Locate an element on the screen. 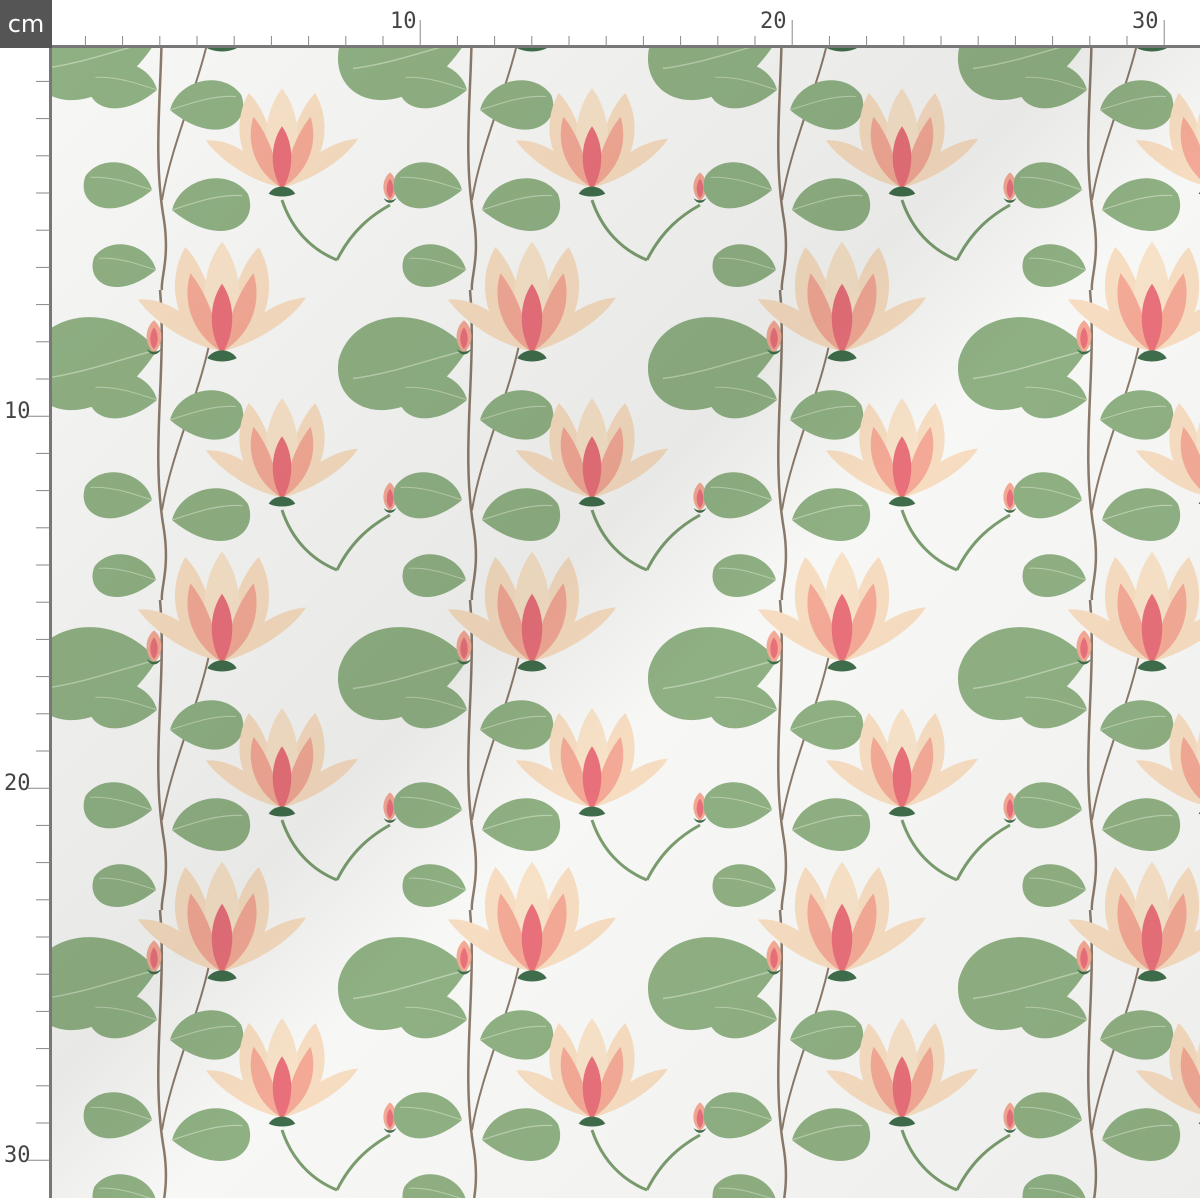 Image resolution: width=1200 pixels, height=1198 pixels. ruler-left-label-10: 10 is located at coordinates (17, 411).